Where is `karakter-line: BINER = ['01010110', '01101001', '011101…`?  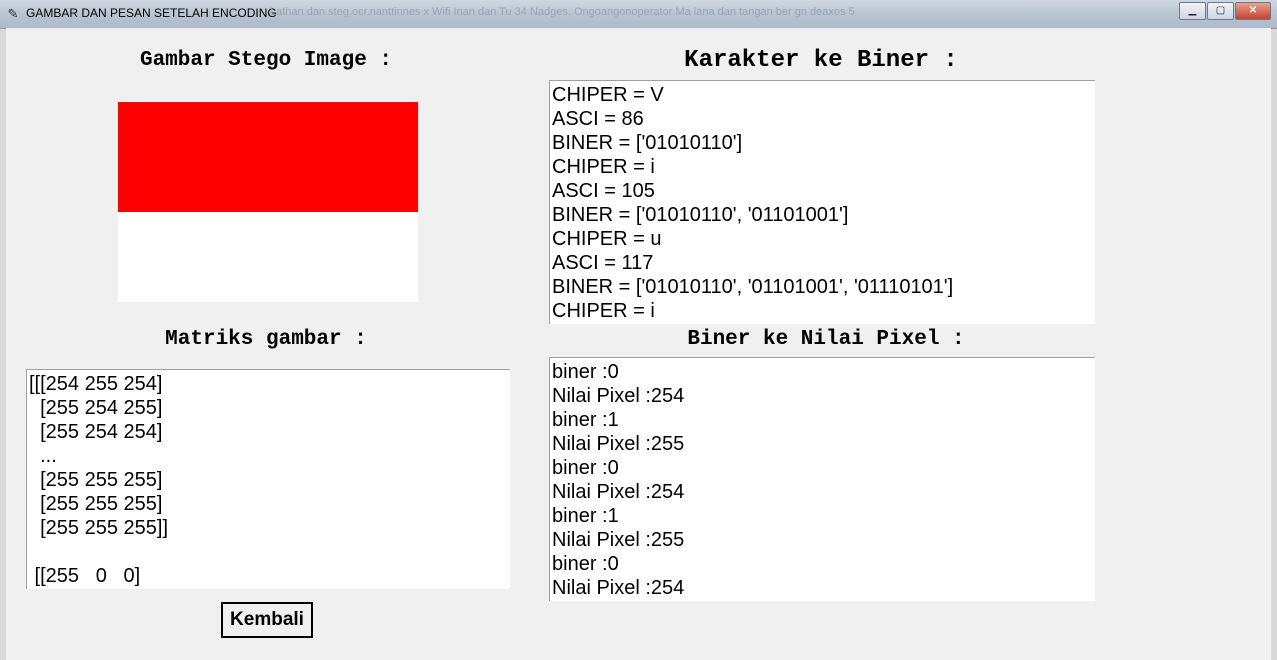
karakter-line: BINER = ['01010110', '01101001', '011101… is located at coordinates (753, 287).